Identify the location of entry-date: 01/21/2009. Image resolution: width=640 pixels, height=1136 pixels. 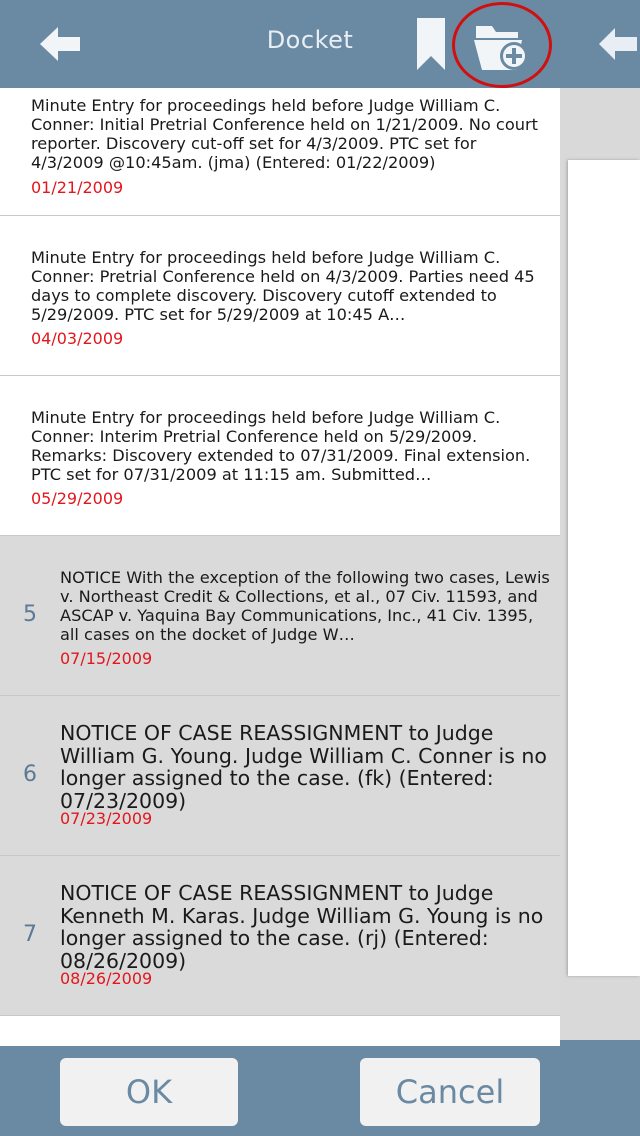
(77, 187).